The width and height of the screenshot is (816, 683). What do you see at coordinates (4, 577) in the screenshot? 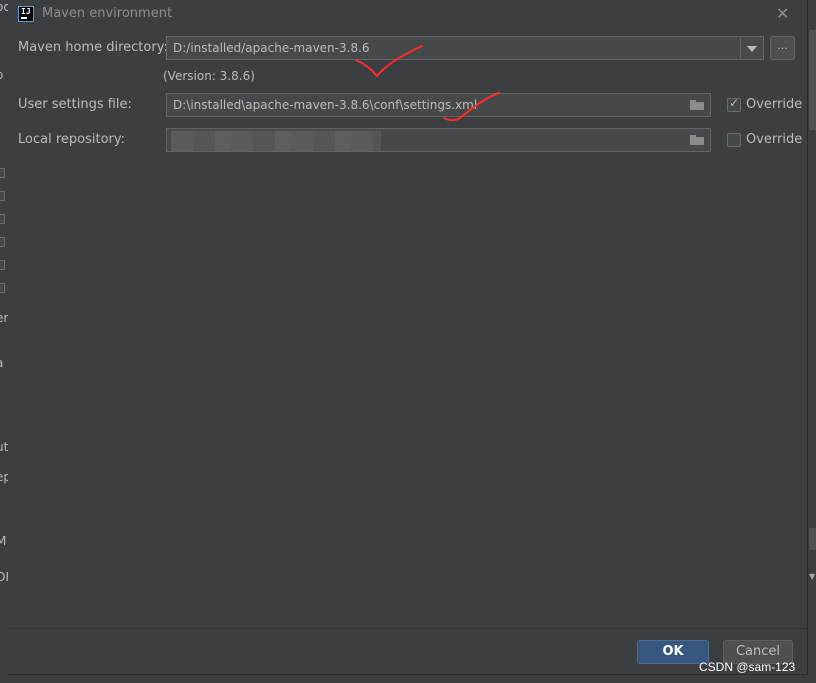
I see `background-text-fragment: OK` at bounding box center [4, 577].